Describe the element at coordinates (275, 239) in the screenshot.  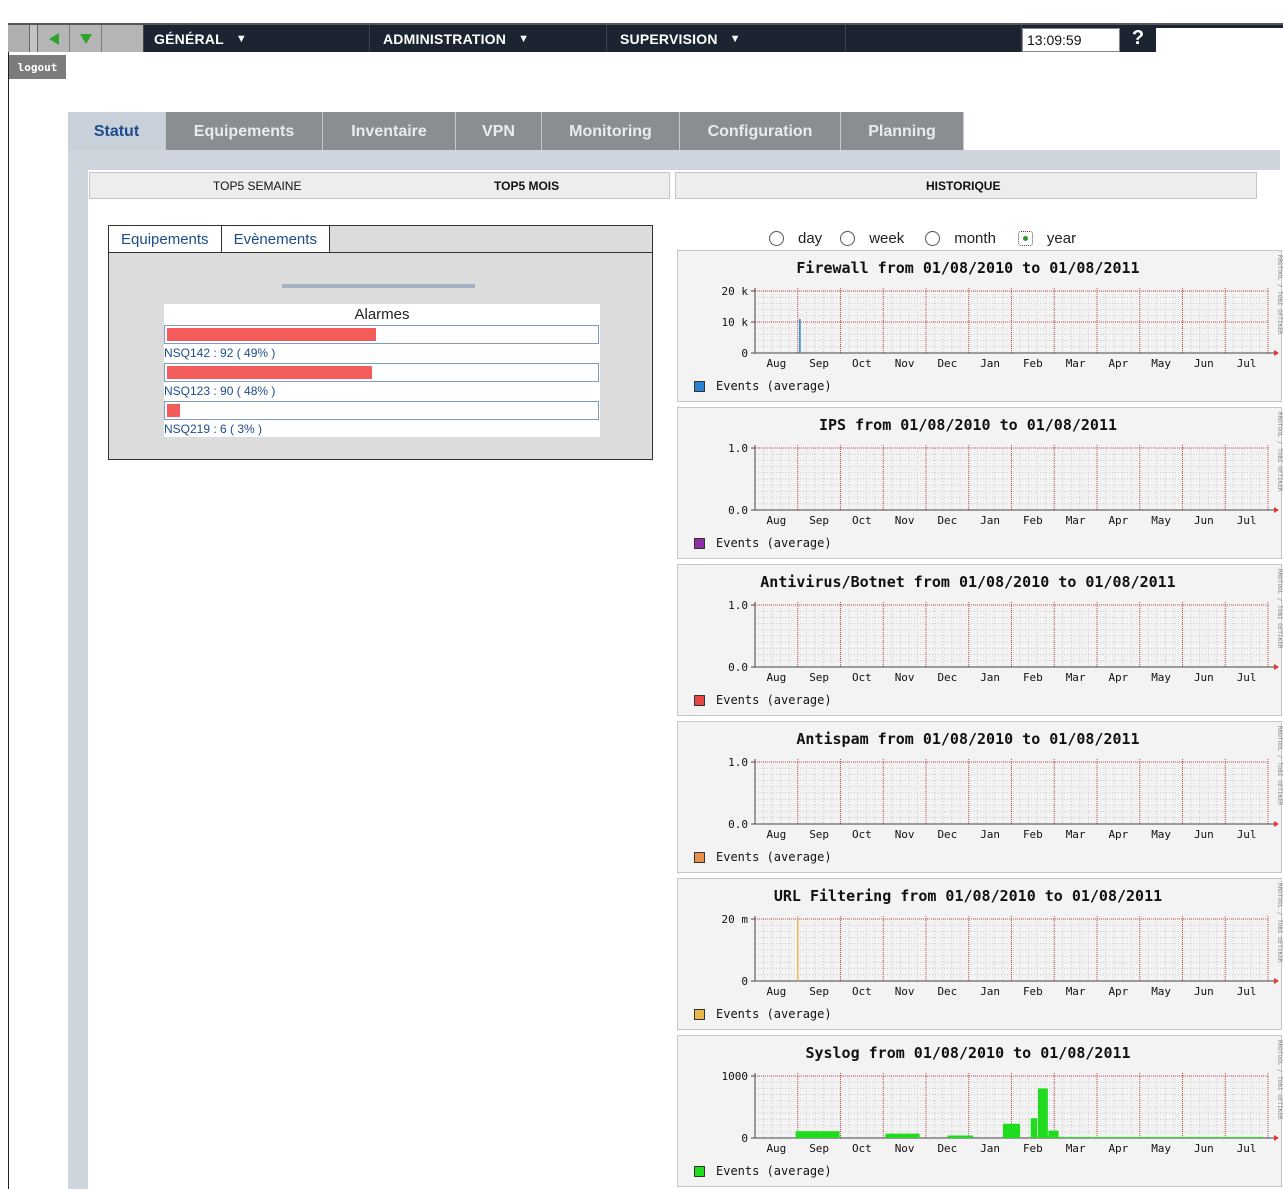
I see `widget-tab-evenements: Evènements` at that location.